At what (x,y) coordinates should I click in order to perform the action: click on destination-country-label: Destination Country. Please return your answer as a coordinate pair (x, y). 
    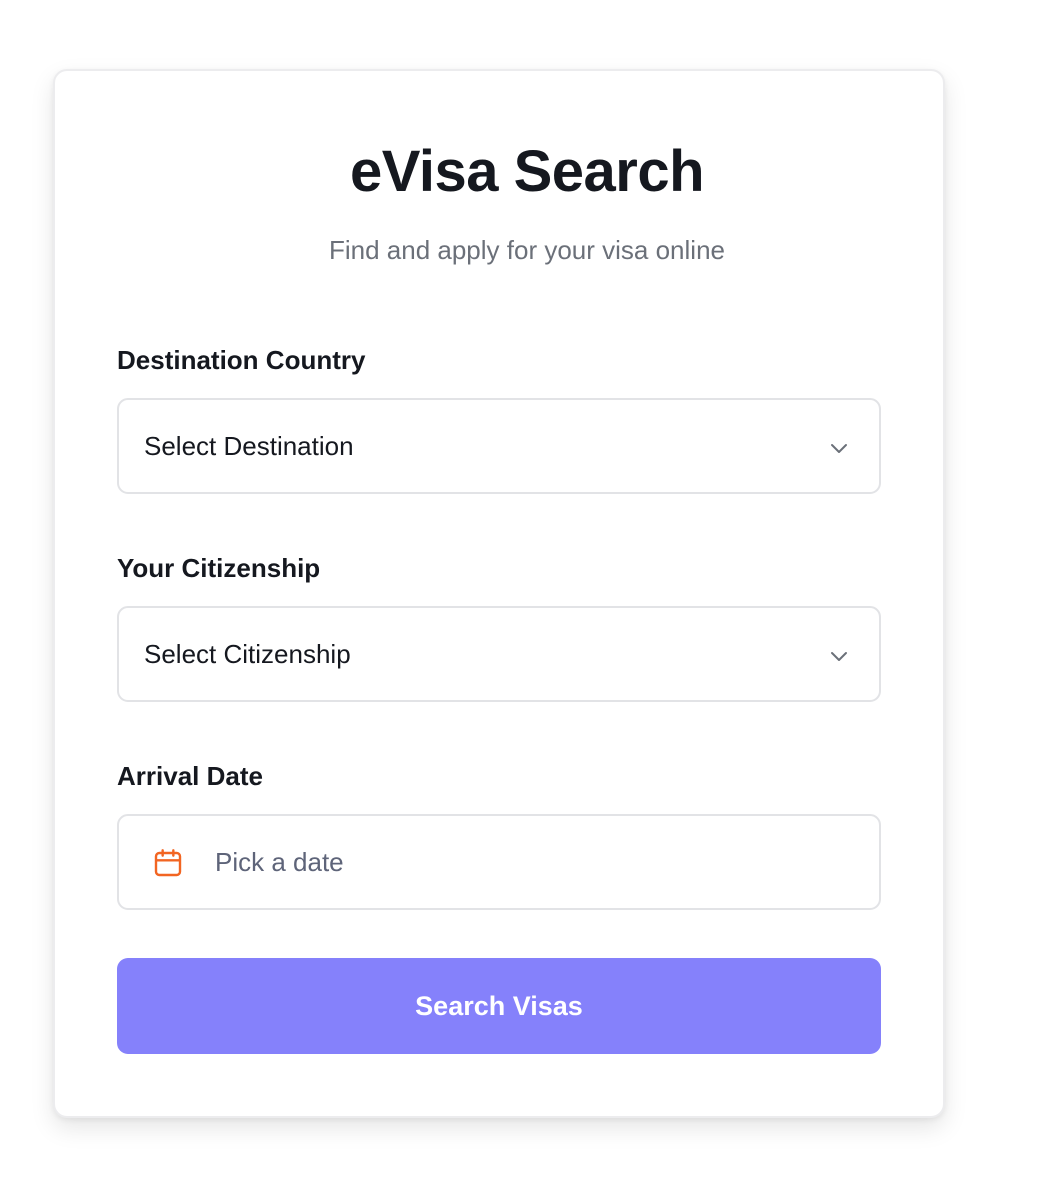
    Looking at the image, I should click on (241, 360).